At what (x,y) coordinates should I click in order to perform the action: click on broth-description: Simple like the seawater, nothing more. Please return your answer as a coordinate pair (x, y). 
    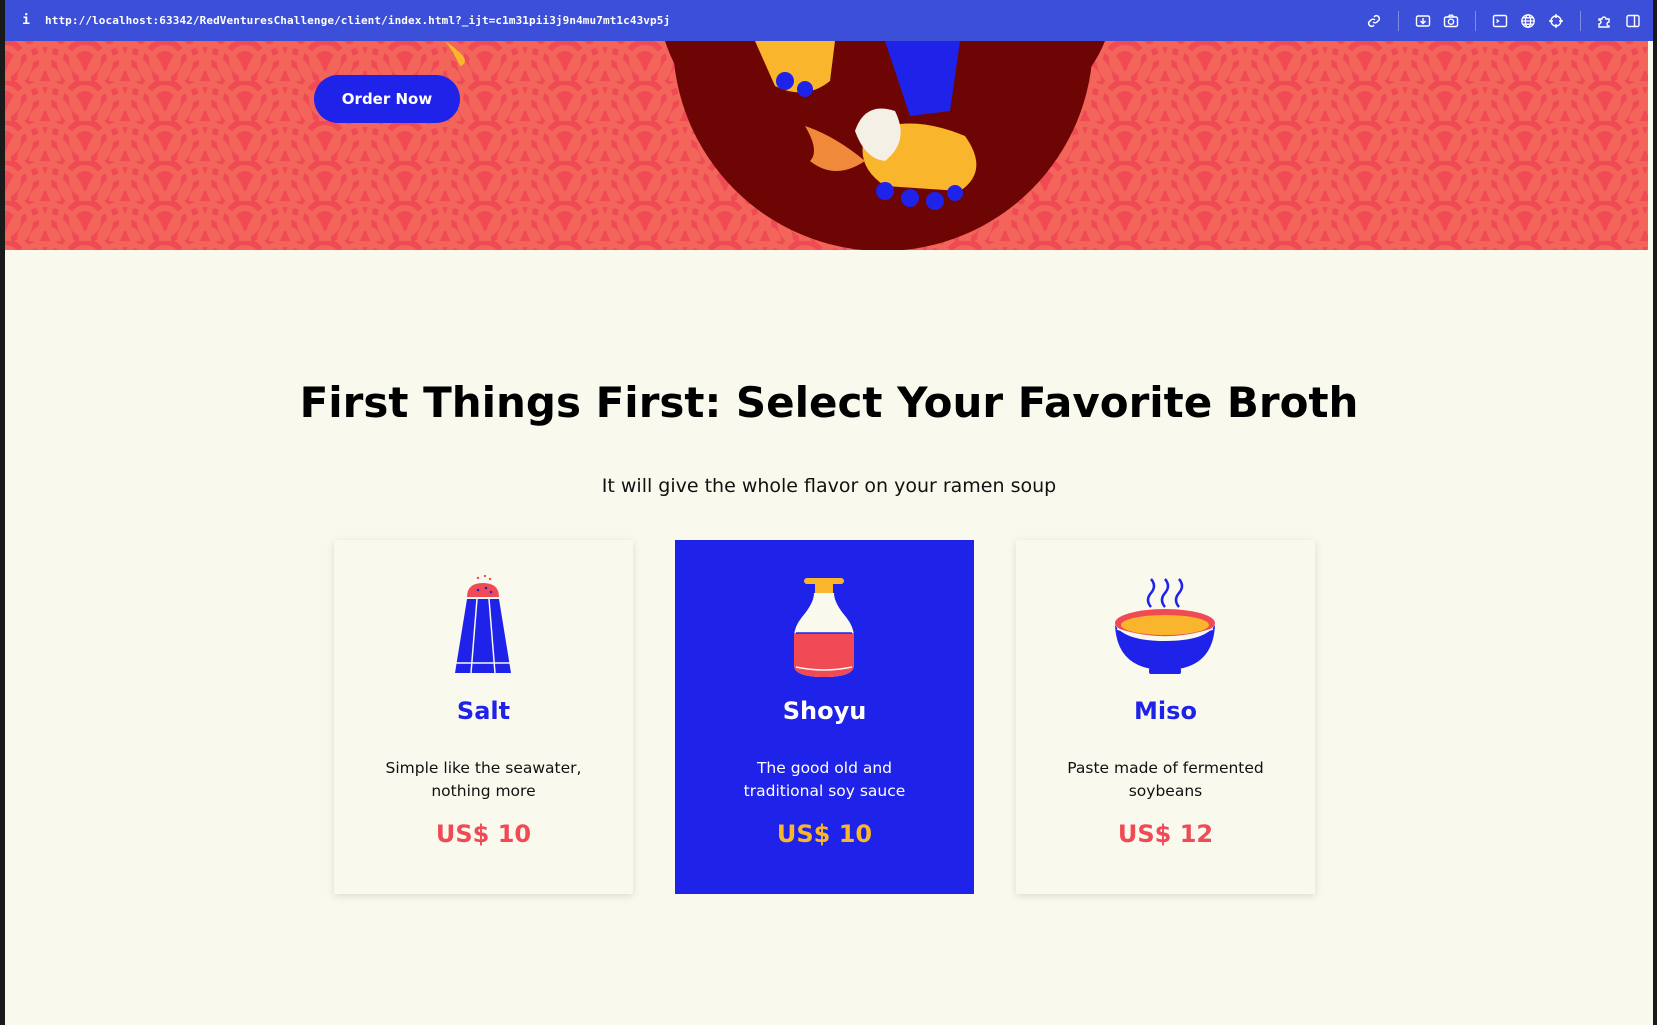
    Looking at the image, I should click on (483, 779).